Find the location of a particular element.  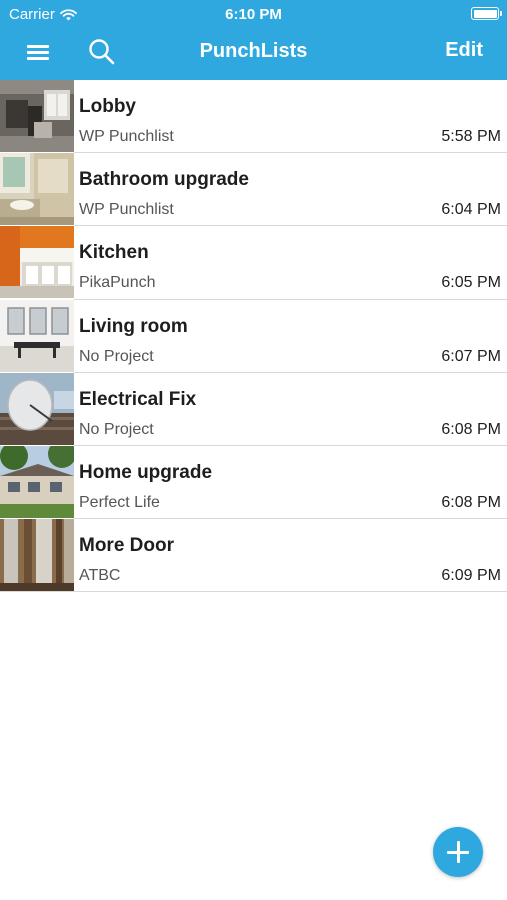

electrical-thumbnail is located at coordinates (37, 408).